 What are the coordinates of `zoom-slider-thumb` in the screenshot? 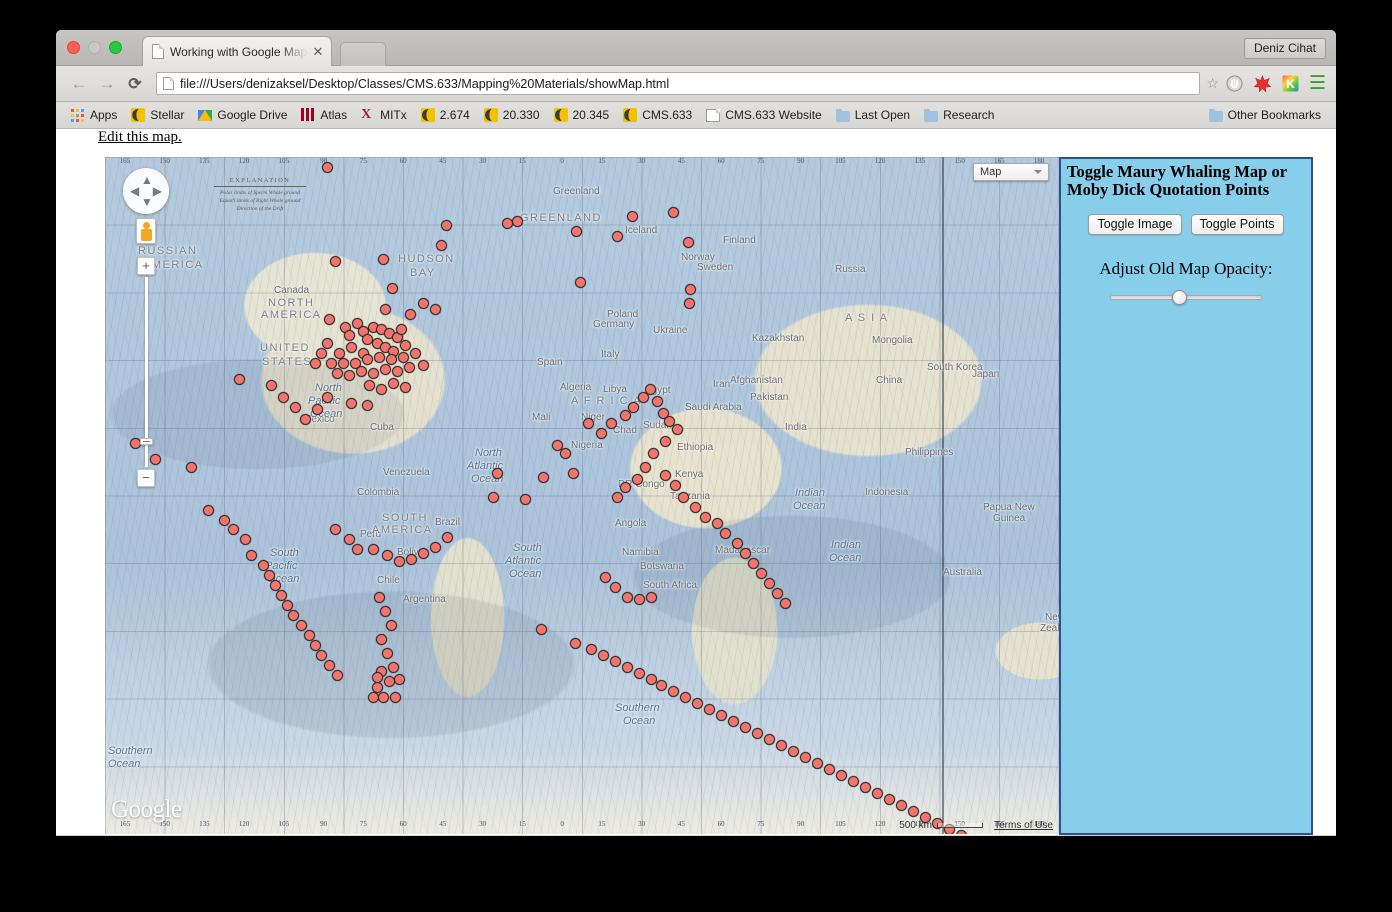 It's located at (146, 441).